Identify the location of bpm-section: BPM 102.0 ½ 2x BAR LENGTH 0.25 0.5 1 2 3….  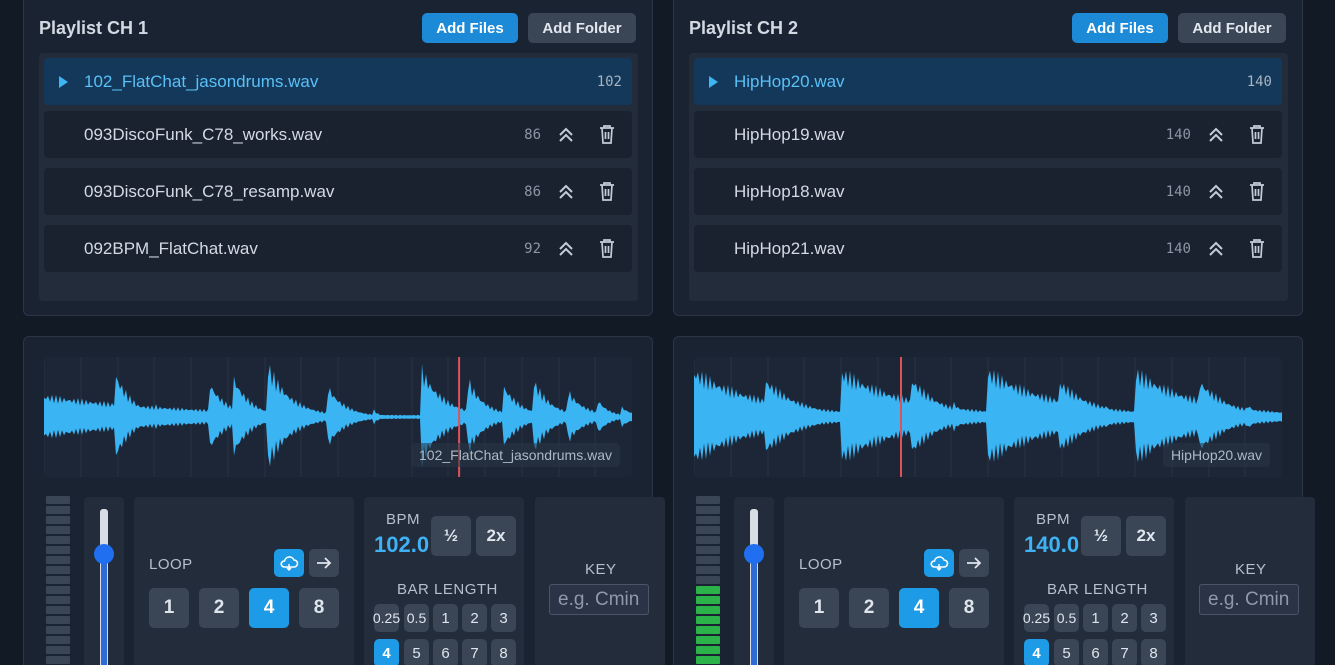
(444, 581).